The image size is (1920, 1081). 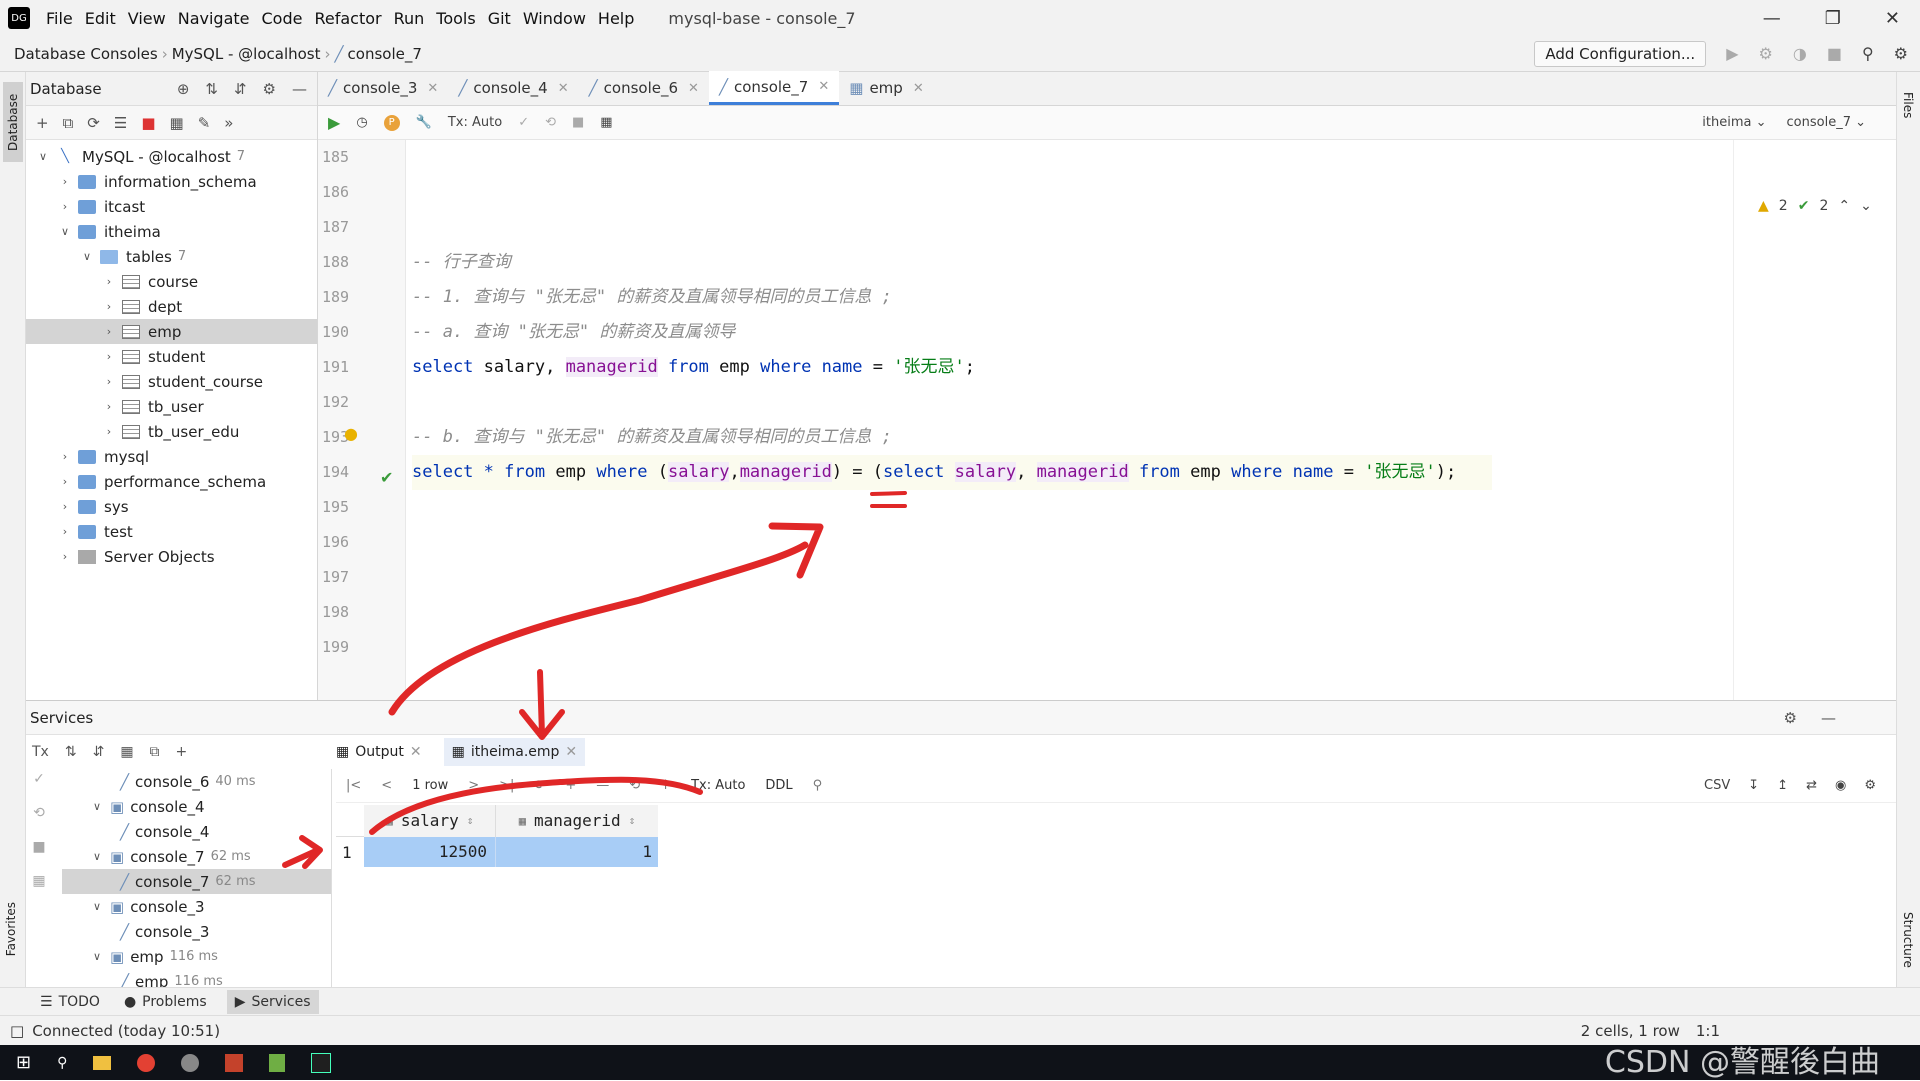 What do you see at coordinates (1766, 53) in the screenshot?
I see `debug-icon: ⚙` at bounding box center [1766, 53].